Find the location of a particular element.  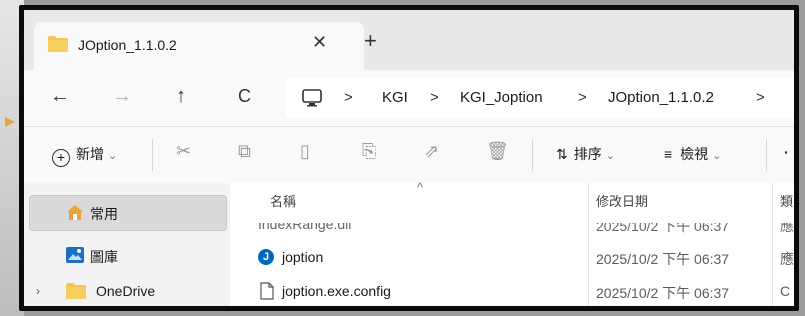

more-button: · is located at coordinates (786, 152).